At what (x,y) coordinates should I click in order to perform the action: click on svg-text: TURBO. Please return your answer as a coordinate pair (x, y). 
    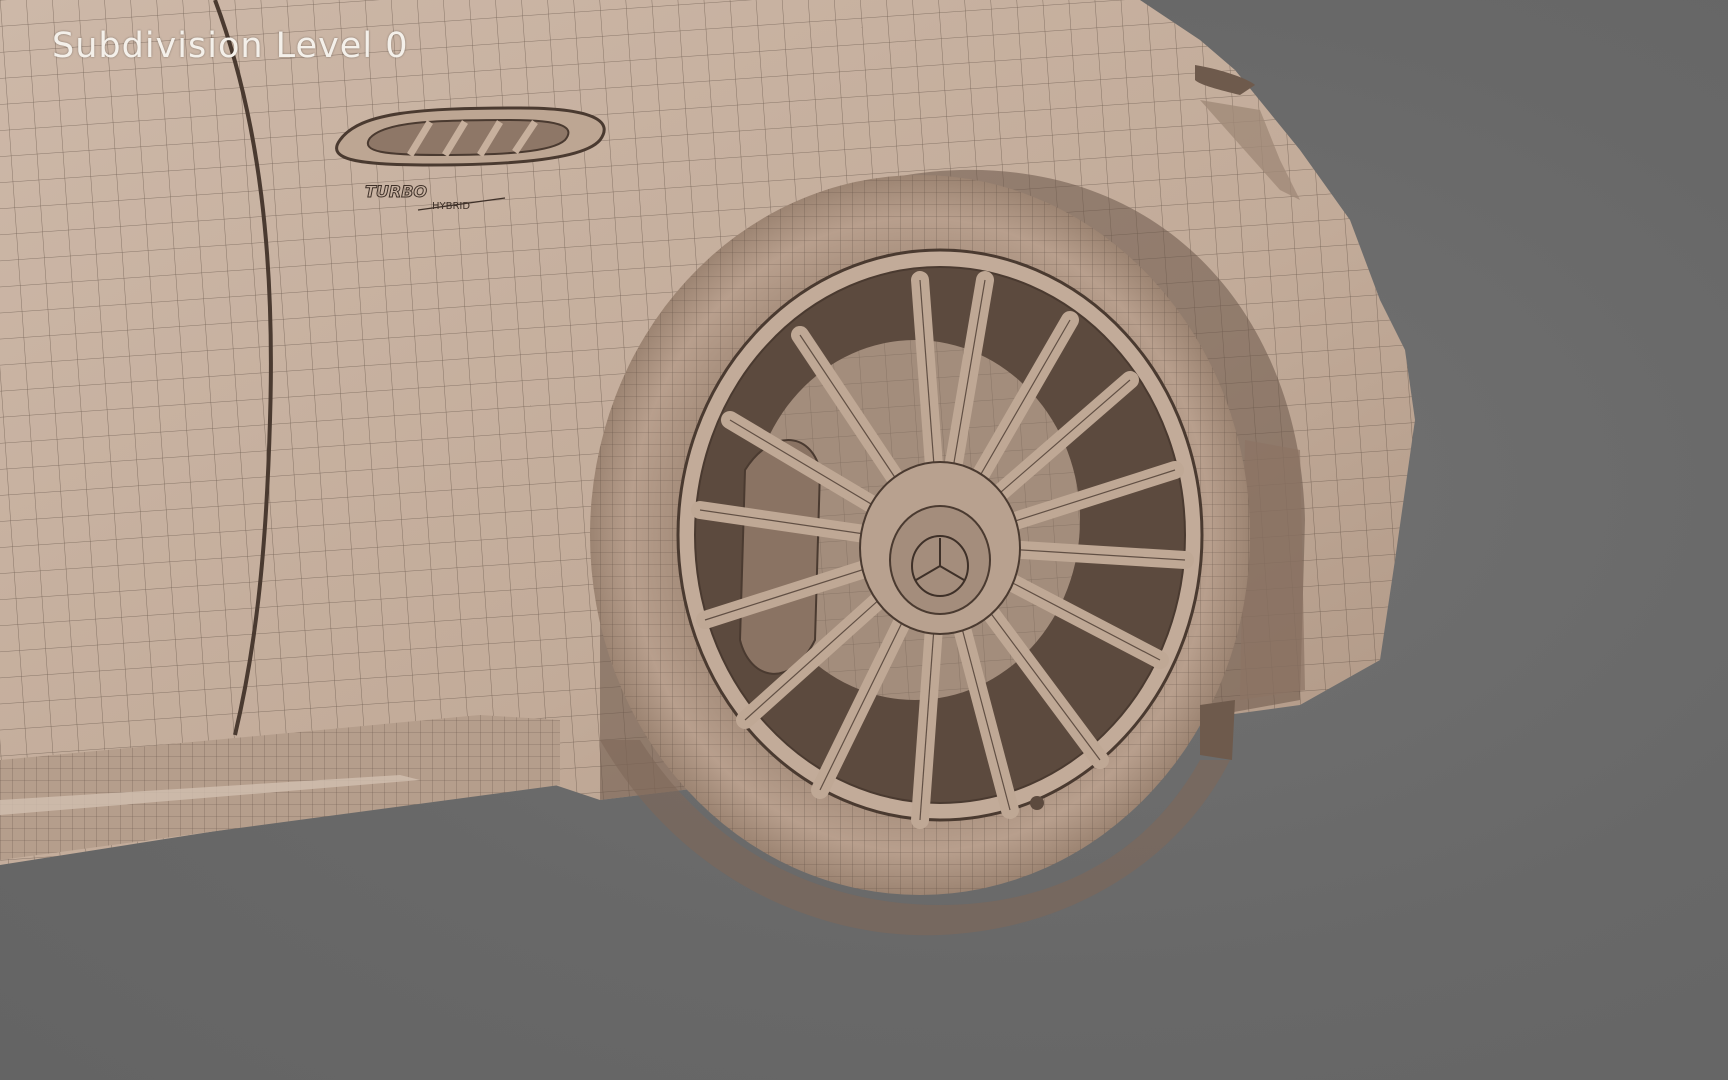
    Looking at the image, I should click on (396, 191).